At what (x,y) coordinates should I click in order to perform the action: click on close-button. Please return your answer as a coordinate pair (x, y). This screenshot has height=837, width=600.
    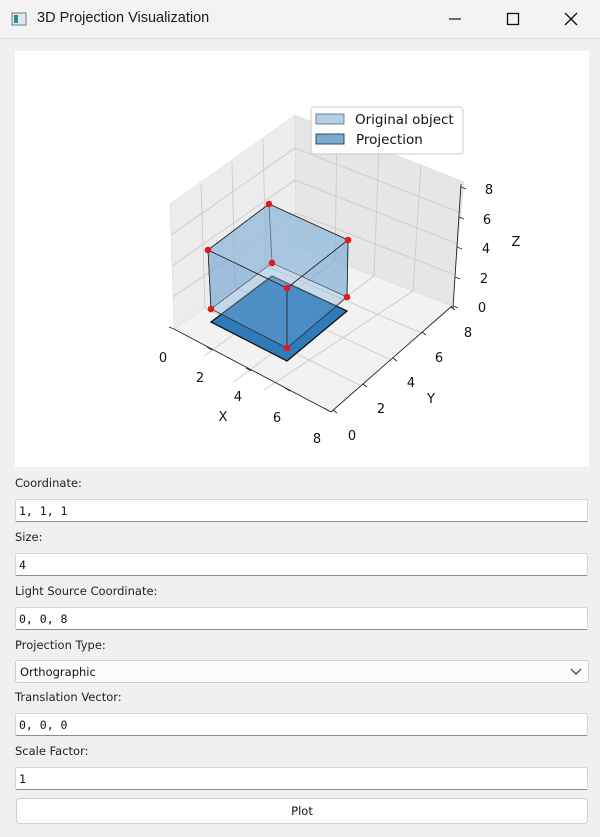
    Looking at the image, I should click on (571, 19).